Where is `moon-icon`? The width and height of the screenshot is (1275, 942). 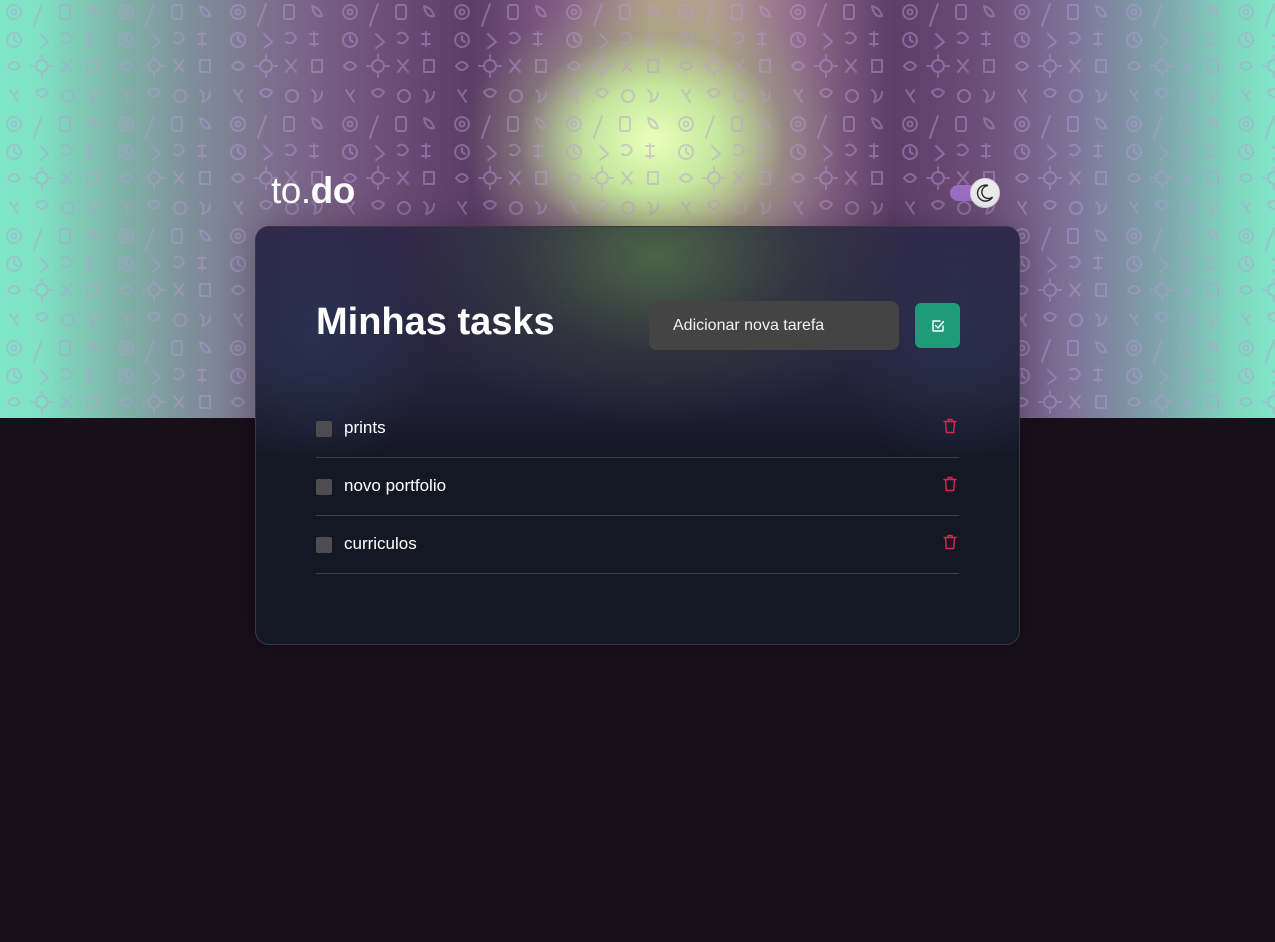
moon-icon is located at coordinates (985, 193).